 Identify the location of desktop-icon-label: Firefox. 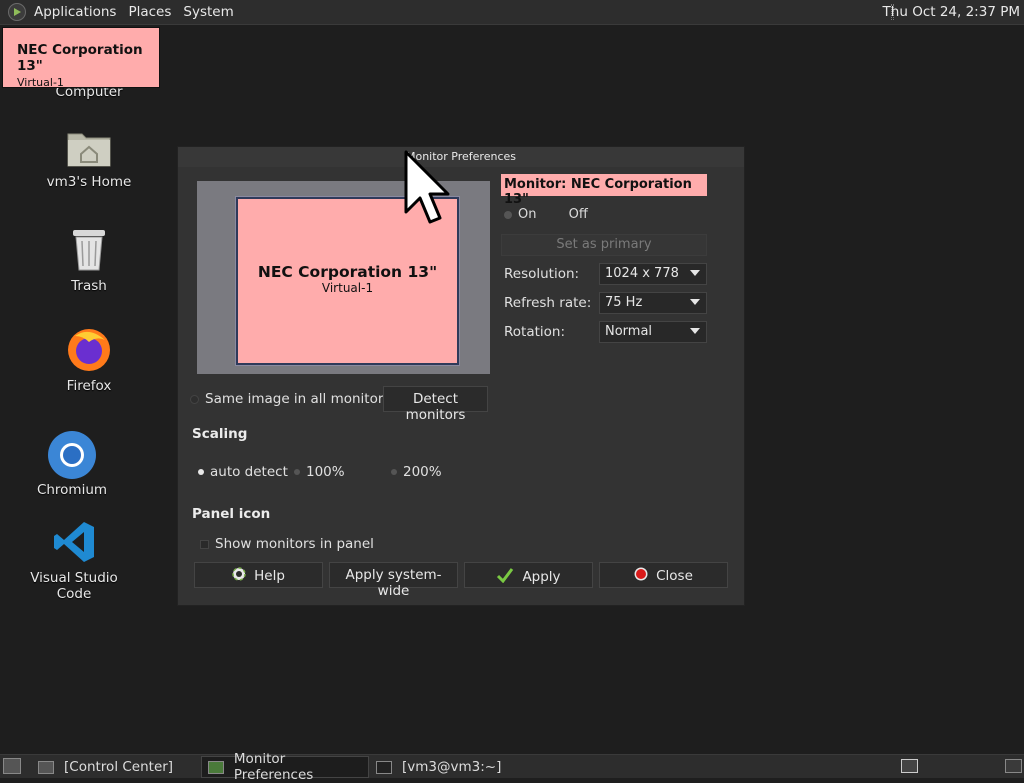
(89, 386).